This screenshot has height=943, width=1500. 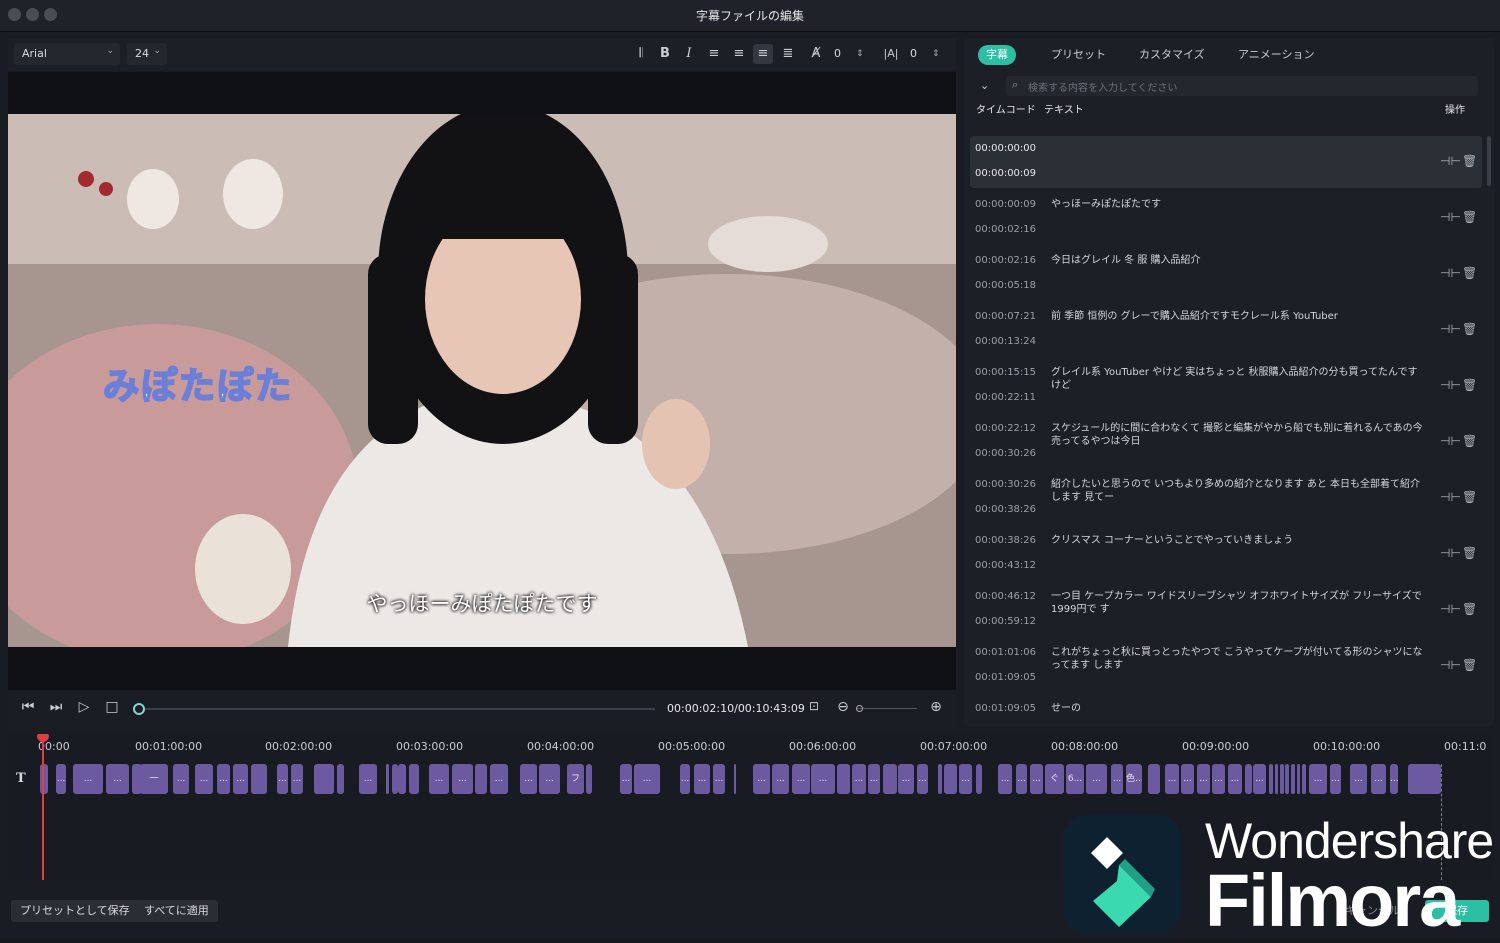 What do you see at coordinates (860, 54) in the screenshot?
I see `stepper-arrows-icon: ⇕` at bounding box center [860, 54].